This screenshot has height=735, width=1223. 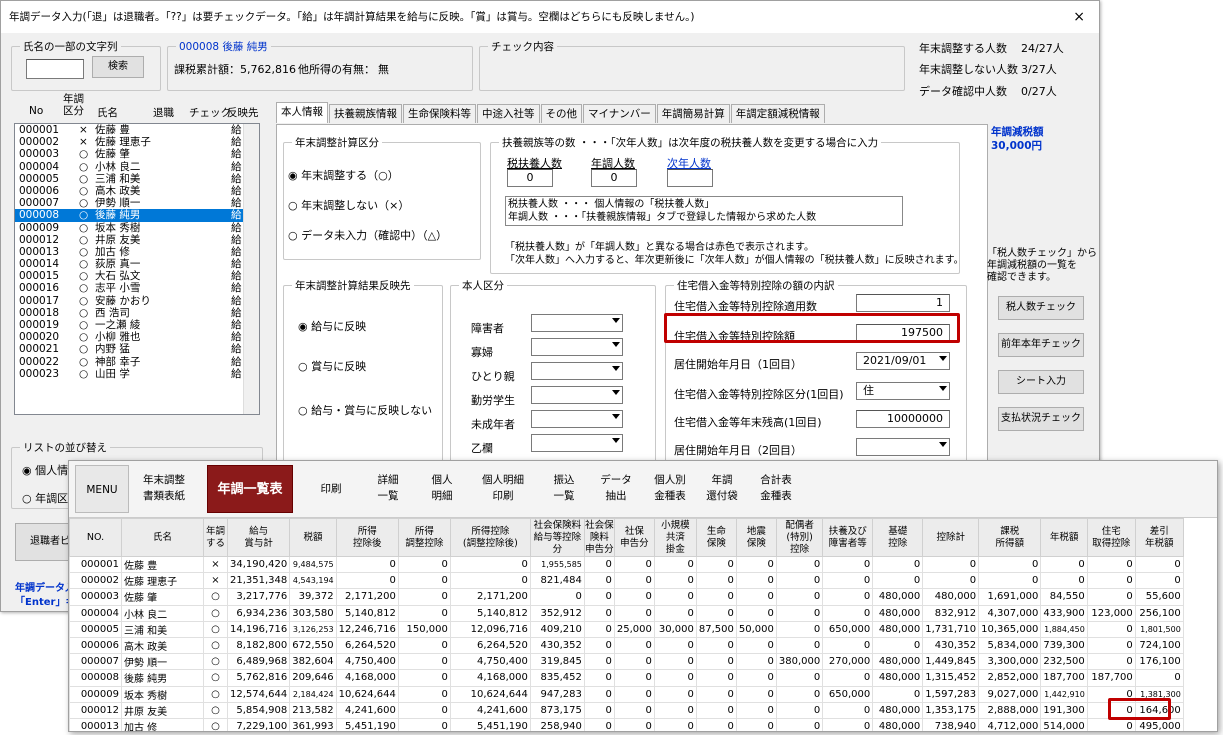 I want to click on employee-list-item: 000014 ○ 荻原 真一 給, so click(x=137, y=264).